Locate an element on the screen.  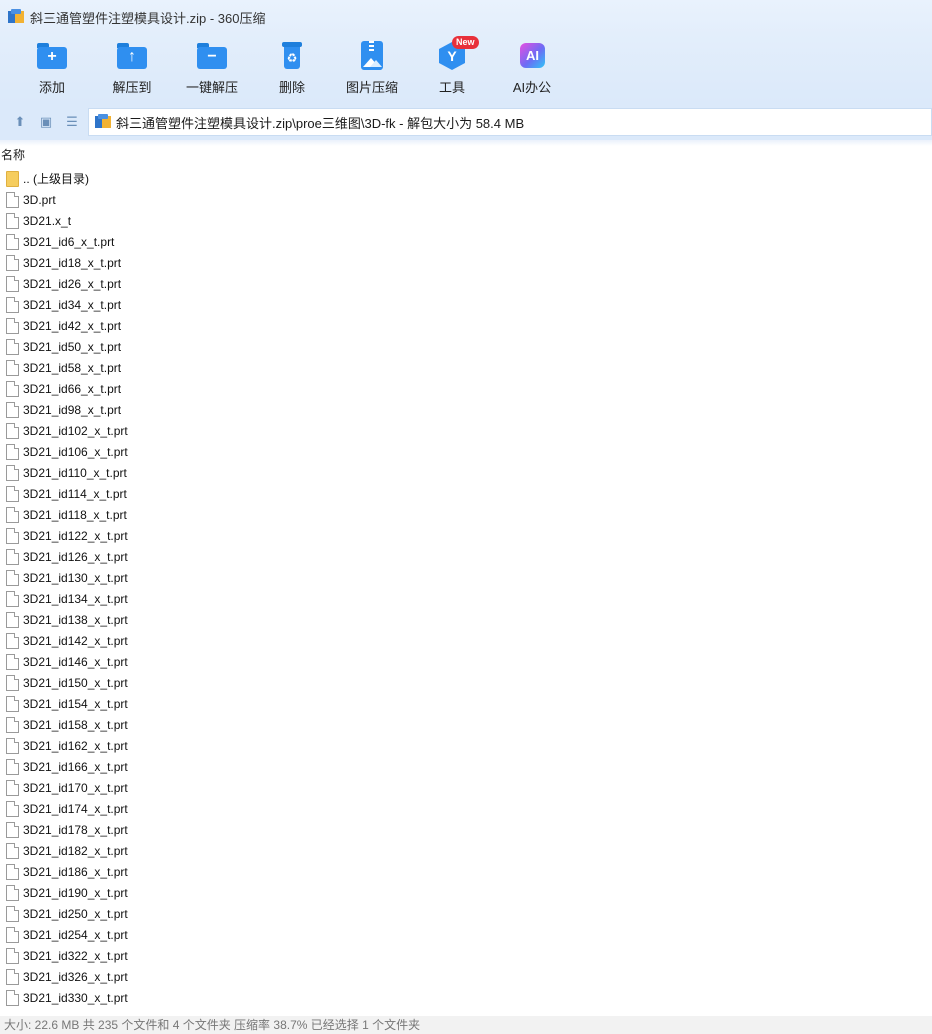
list-item: 3D21_id118_x_t.prt is located at coordinates (466, 514).